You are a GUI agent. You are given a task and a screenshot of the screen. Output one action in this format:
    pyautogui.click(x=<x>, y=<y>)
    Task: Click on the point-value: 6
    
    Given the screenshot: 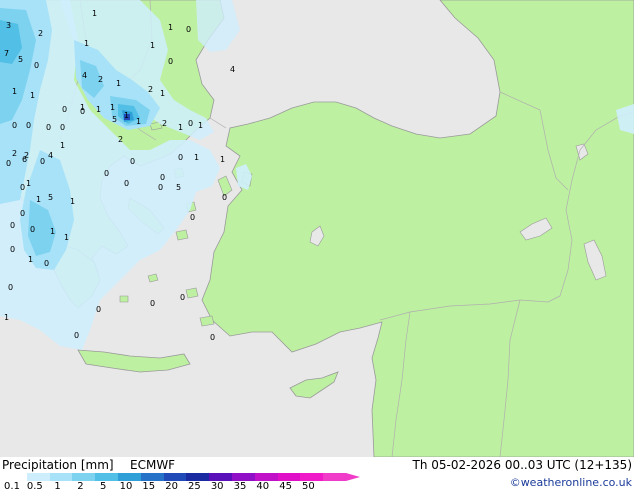 What is the action you would take?
    pyautogui.click(x=24, y=159)
    